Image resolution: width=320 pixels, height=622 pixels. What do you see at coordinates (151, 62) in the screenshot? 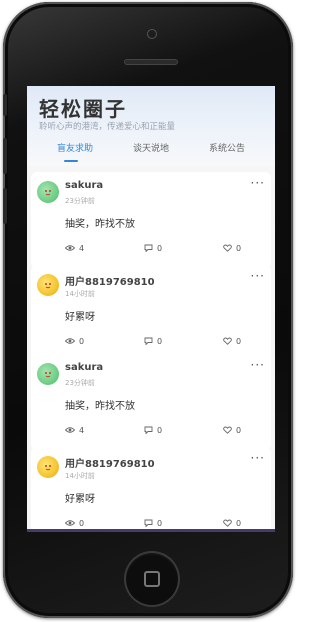
I see `earpiece-speaker` at bounding box center [151, 62].